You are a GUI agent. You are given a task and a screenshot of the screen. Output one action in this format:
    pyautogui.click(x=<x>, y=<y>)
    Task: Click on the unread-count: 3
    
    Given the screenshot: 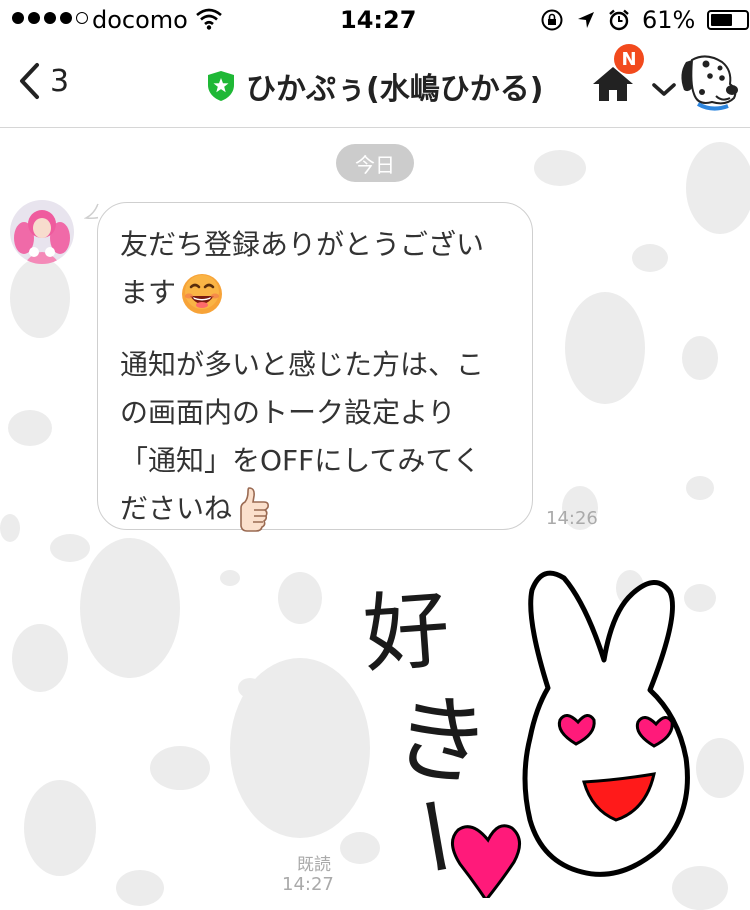 What is the action you would take?
    pyautogui.click(x=60, y=81)
    